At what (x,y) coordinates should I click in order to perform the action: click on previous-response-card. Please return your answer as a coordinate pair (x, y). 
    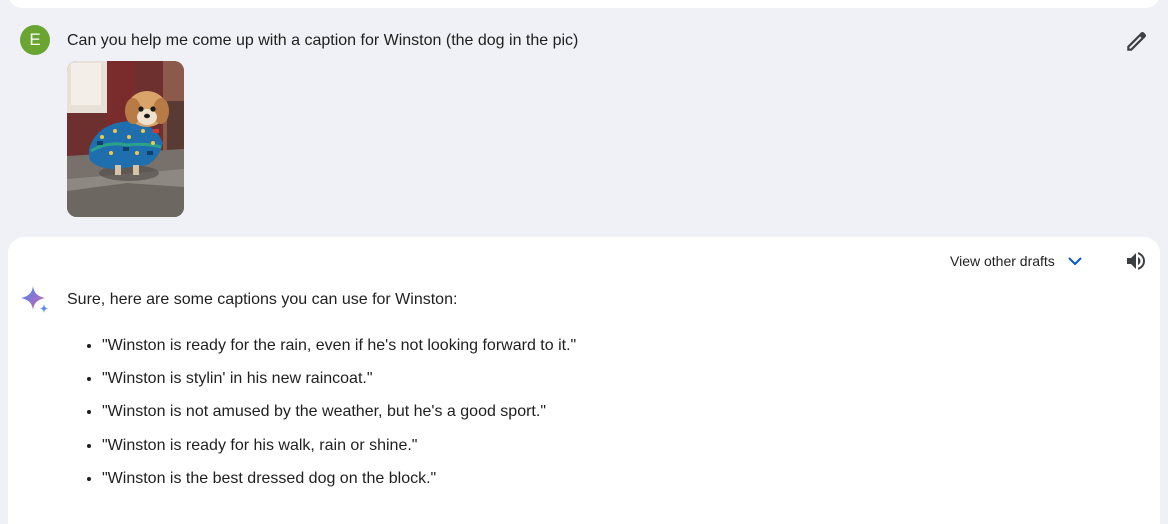
    Looking at the image, I should click on (584, 4).